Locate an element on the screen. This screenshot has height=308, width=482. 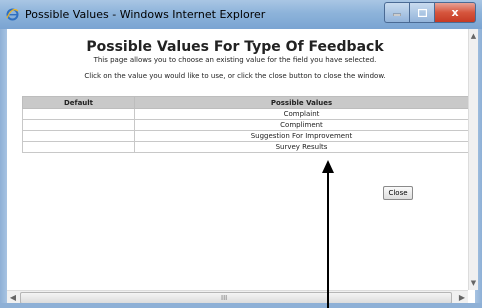
maximize-icon is located at coordinates (422, 12).